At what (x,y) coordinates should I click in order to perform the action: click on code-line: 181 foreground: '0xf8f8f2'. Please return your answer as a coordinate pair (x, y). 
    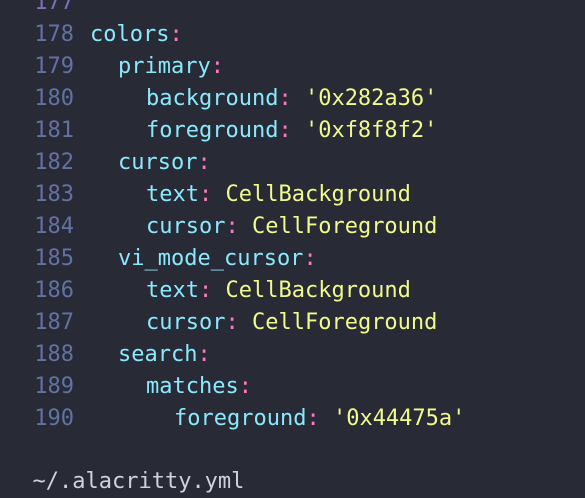
    Looking at the image, I should click on (292, 131).